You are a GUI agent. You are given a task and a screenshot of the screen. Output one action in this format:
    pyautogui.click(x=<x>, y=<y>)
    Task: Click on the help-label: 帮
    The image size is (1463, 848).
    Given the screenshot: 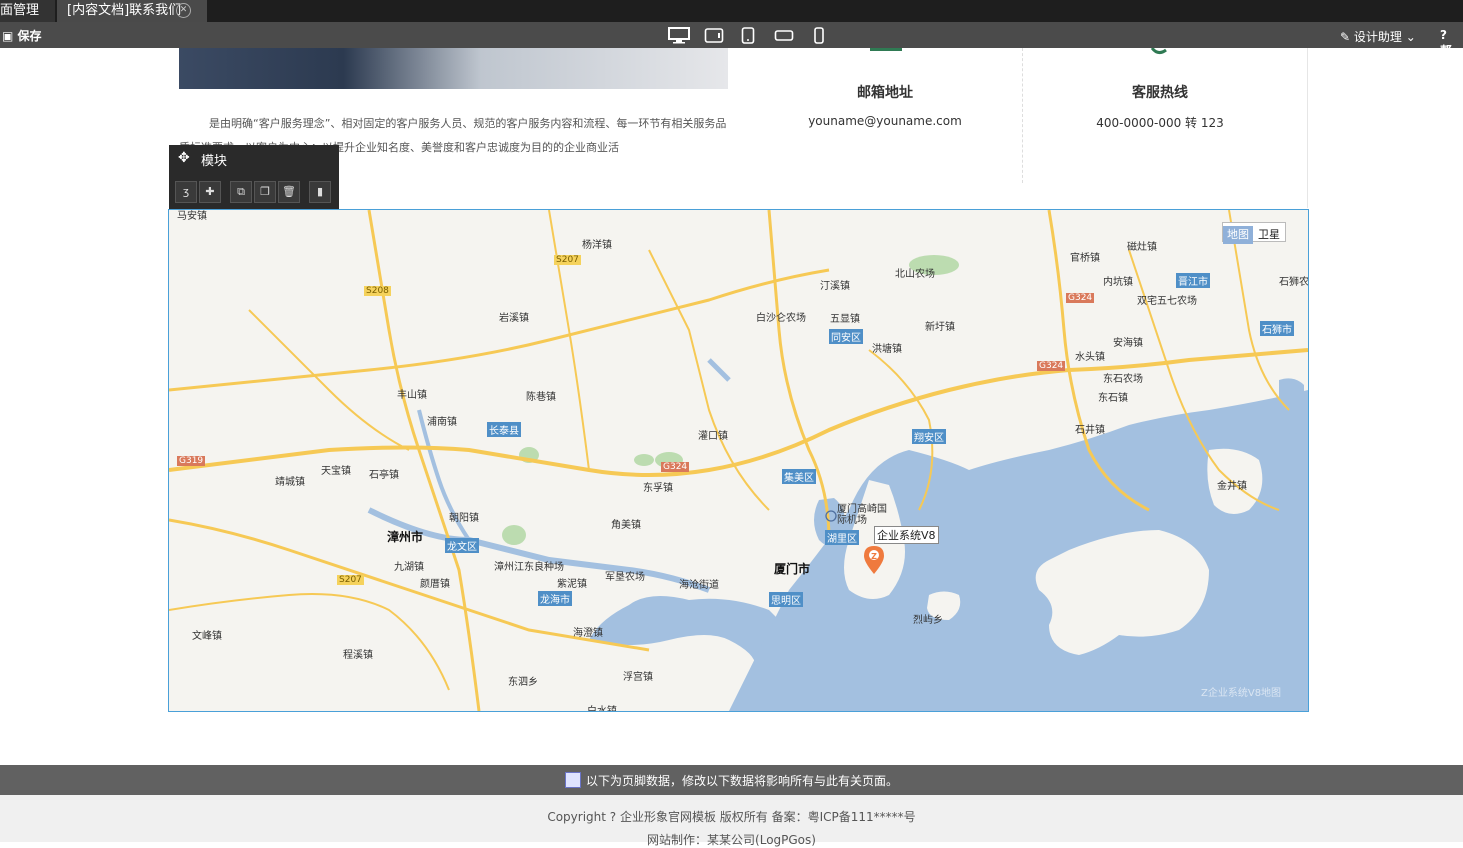 What is the action you would take?
    pyautogui.click(x=1446, y=51)
    